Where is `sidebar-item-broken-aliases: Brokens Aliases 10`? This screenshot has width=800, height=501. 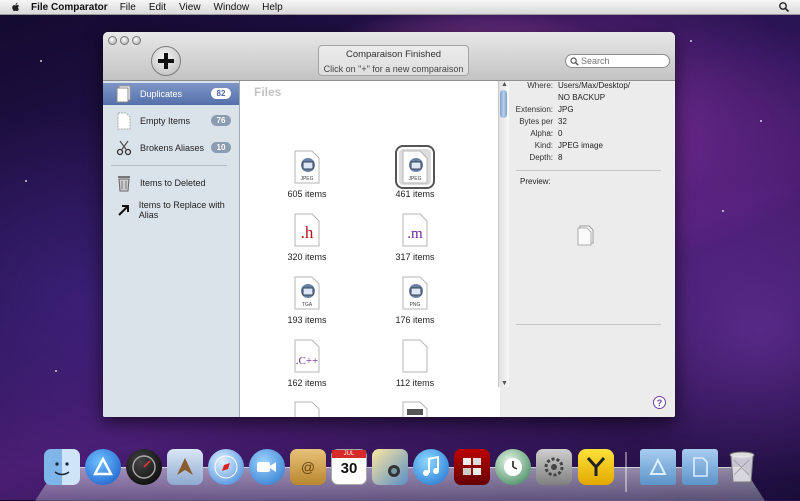 sidebar-item-broken-aliases: Brokens Aliases 10 is located at coordinates (171, 148).